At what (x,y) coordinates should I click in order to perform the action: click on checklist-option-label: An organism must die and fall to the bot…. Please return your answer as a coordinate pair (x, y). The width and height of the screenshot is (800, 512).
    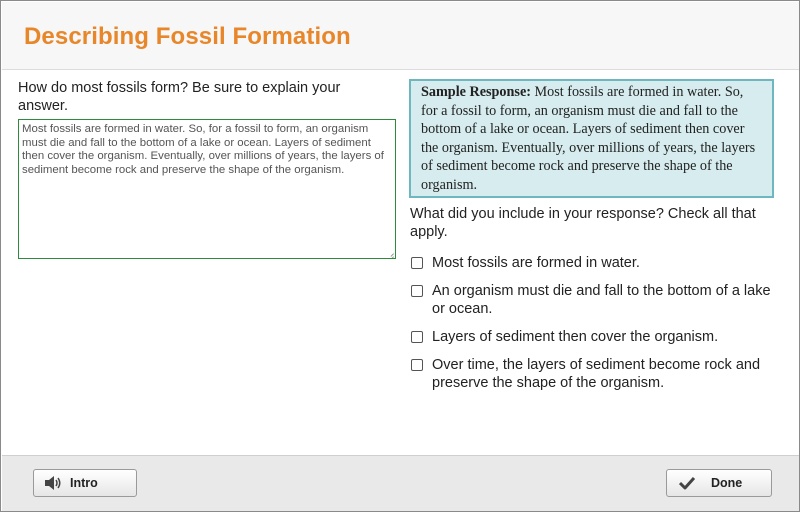
    Looking at the image, I should click on (601, 300).